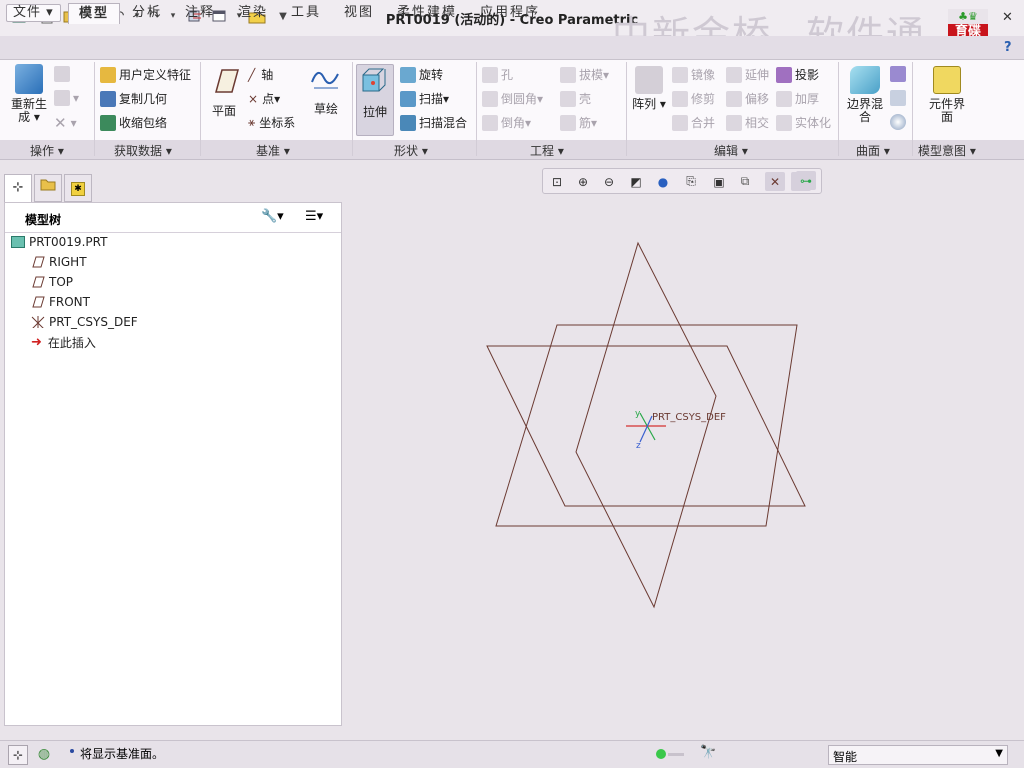  Describe the element at coordinates (147, 13) in the screenshot. I see `tab-analysis: 分析` at that location.